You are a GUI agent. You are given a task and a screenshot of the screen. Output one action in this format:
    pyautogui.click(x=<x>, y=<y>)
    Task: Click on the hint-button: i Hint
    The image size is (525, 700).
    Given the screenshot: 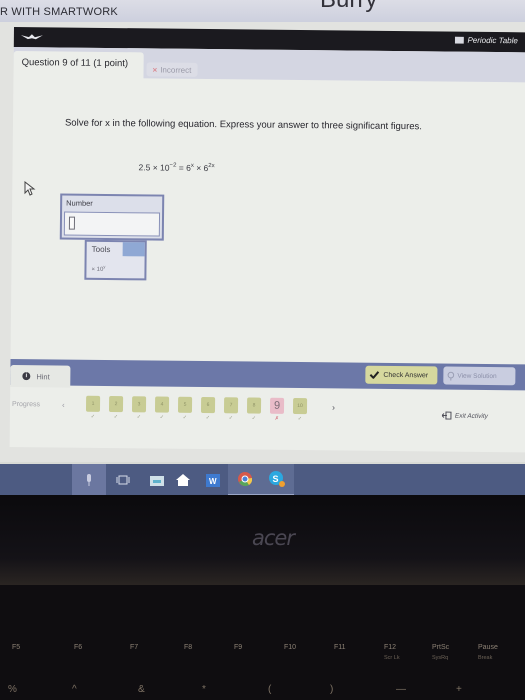 What is the action you would take?
    pyautogui.click(x=40, y=376)
    